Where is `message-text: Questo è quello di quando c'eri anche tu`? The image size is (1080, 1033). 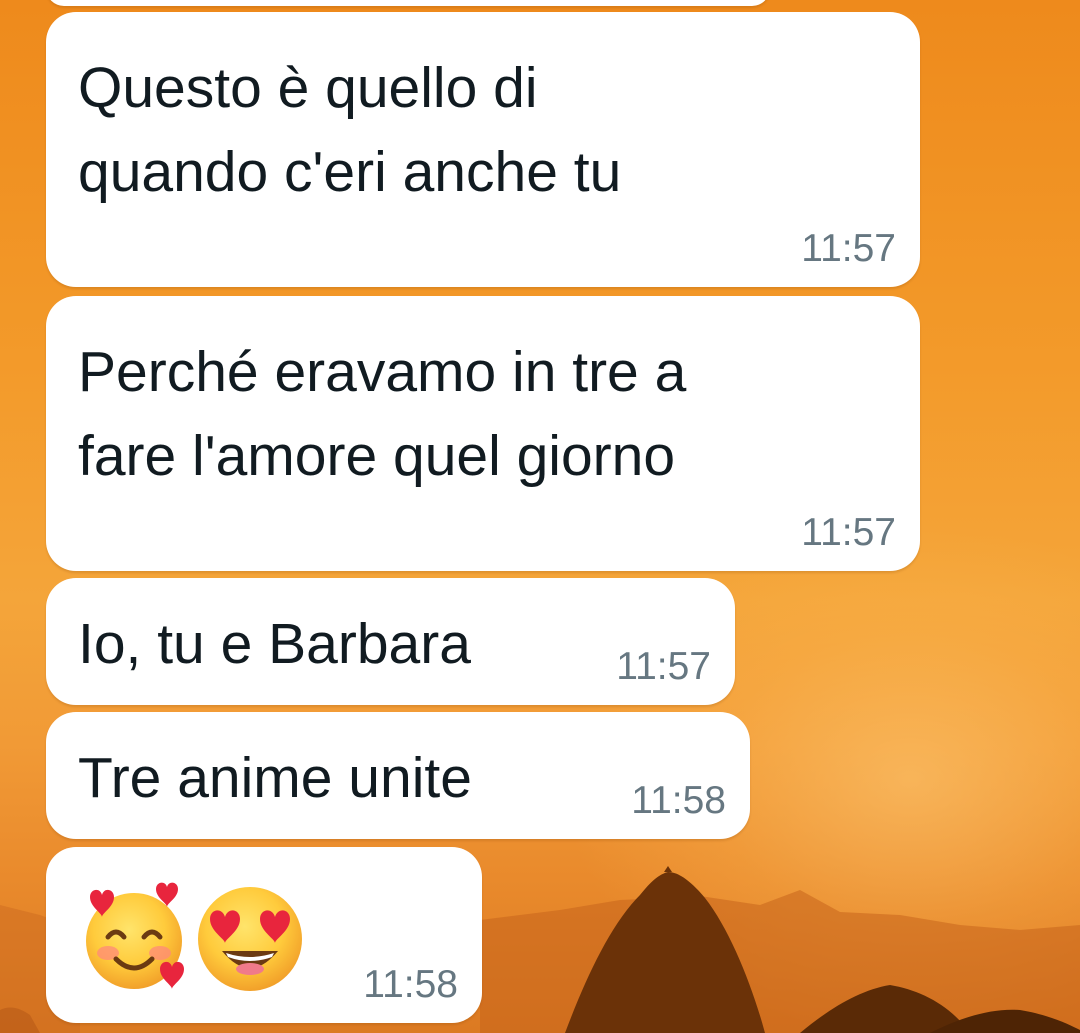 message-text: Questo è quello di quando c'eri anche tu is located at coordinates (350, 130).